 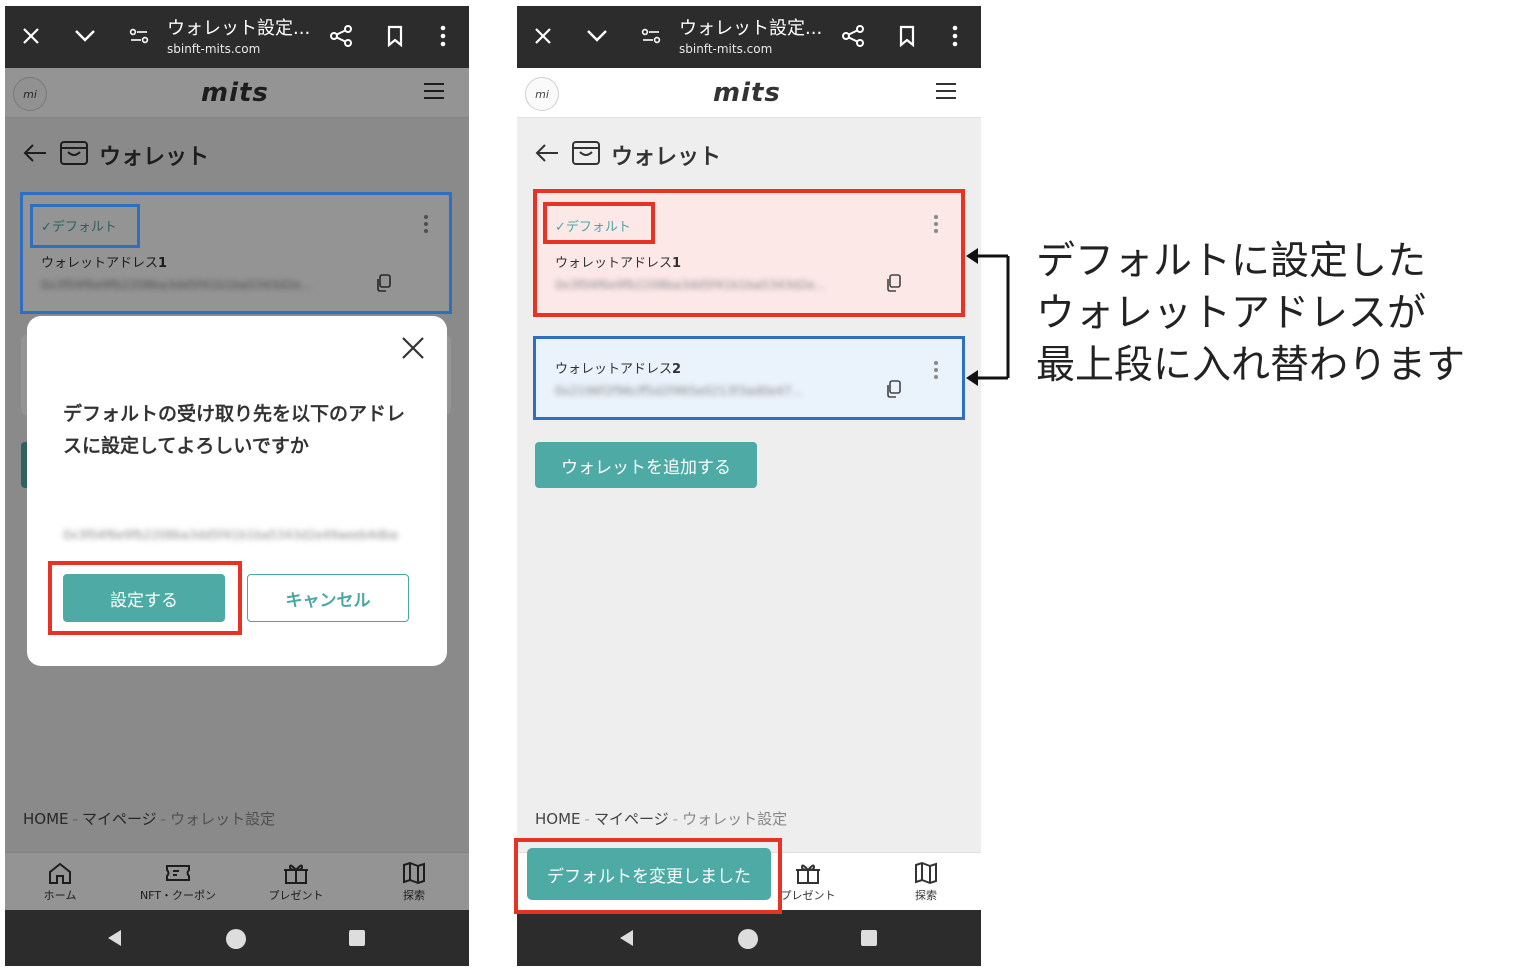 What do you see at coordinates (648, 876) in the screenshot?
I see `highlight-toast` at bounding box center [648, 876].